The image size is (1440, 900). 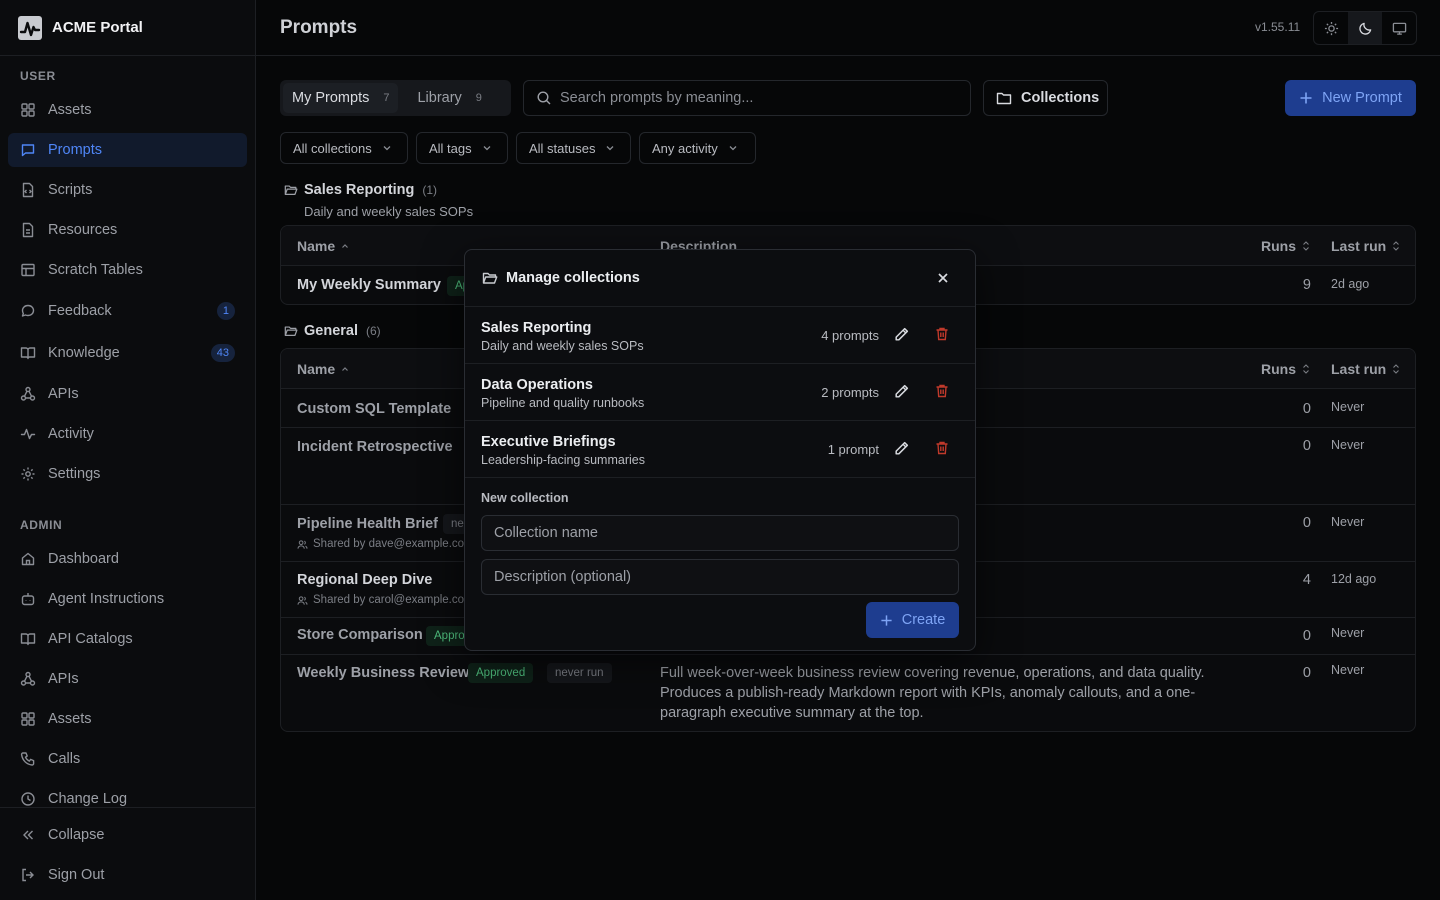 What do you see at coordinates (1365, 28) in the screenshot?
I see `dark-theme-button` at bounding box center [1365, 28].